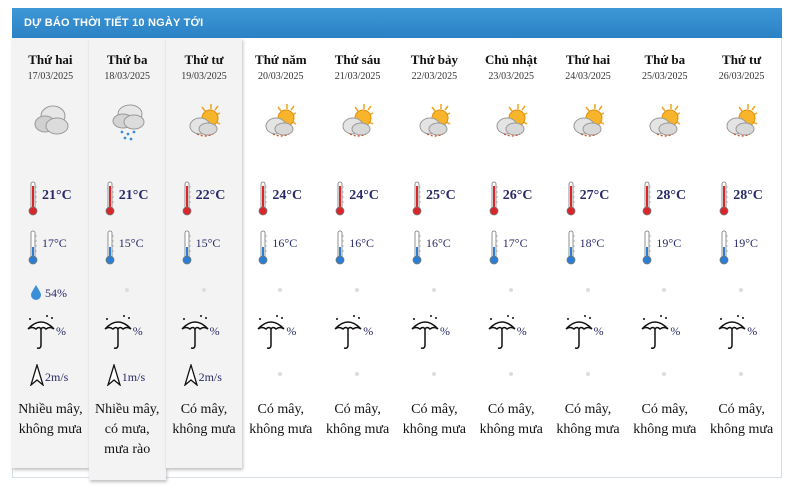  I want to click on day-date: 21/03/2025, so click(357, 76).